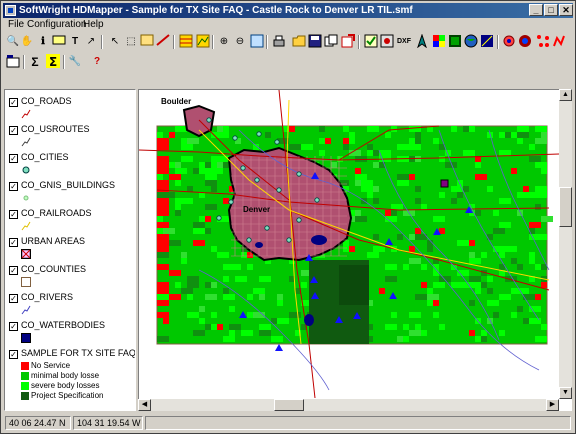 Image resolution: width=576 pixels, height=434 pixels. I want to click on vertical-scrollbar: ▲ ▼, so click(565, 244).